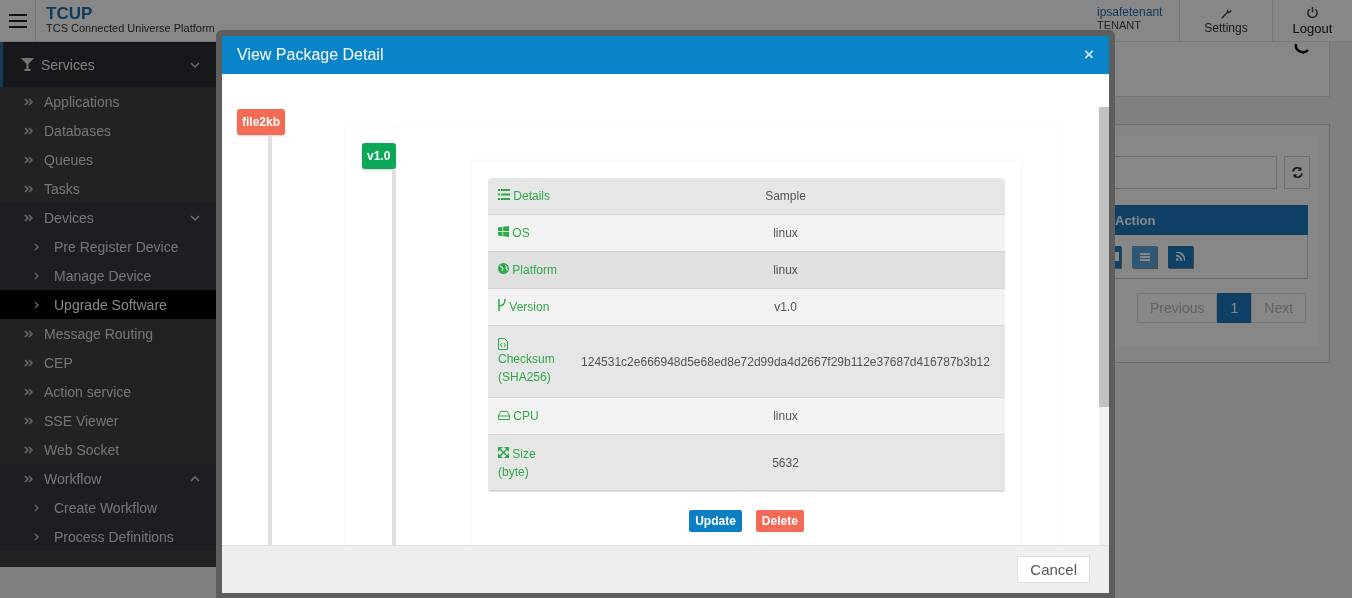 The image size is (1352, 598). Describe the element at coordinates (503, 452) in the screenshot. I see `expand-arrows-icon` at that location.